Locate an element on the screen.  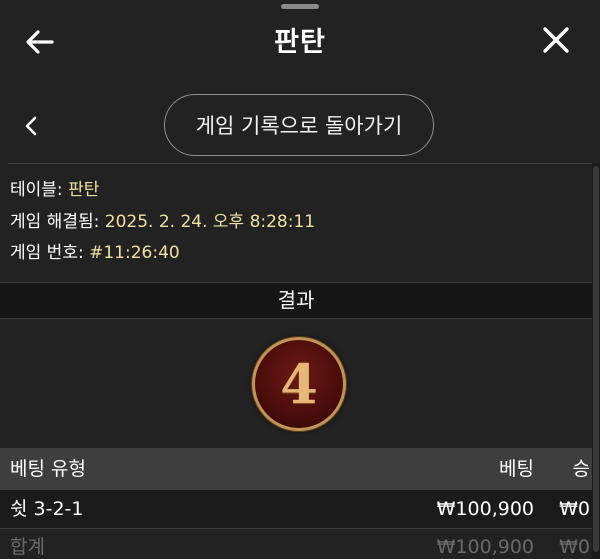
row-bet-type: 쉿 3-2-1 is located at coordinates (47, 509).